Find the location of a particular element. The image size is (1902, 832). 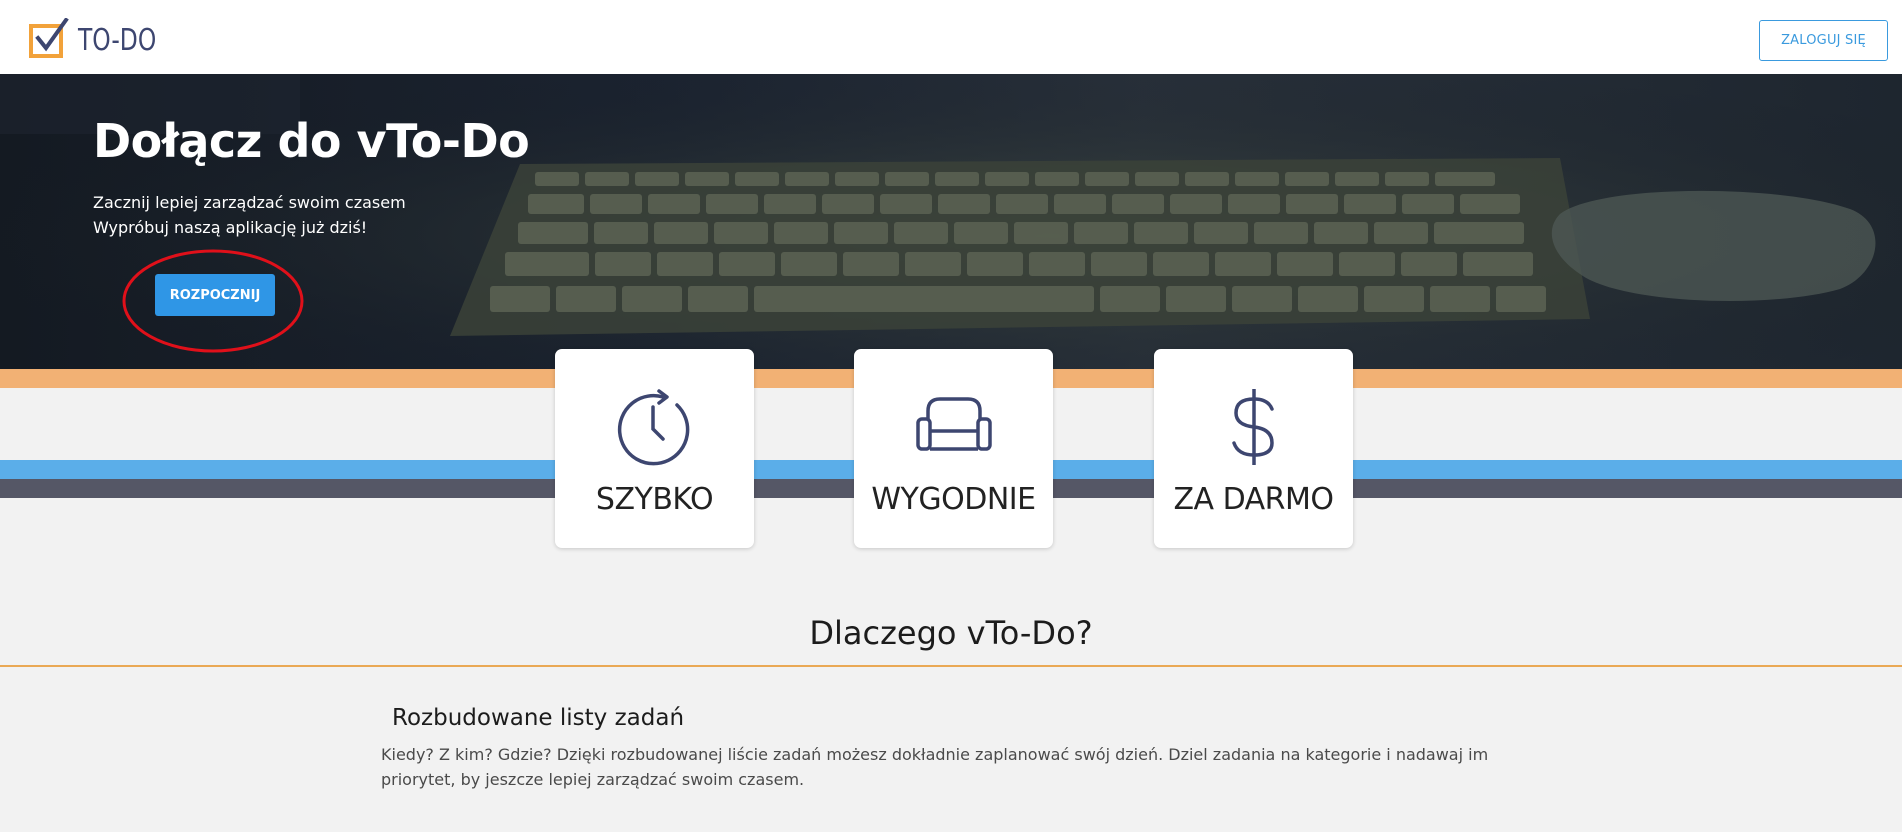

dollar-icon is located at coordinates (1252, 427).